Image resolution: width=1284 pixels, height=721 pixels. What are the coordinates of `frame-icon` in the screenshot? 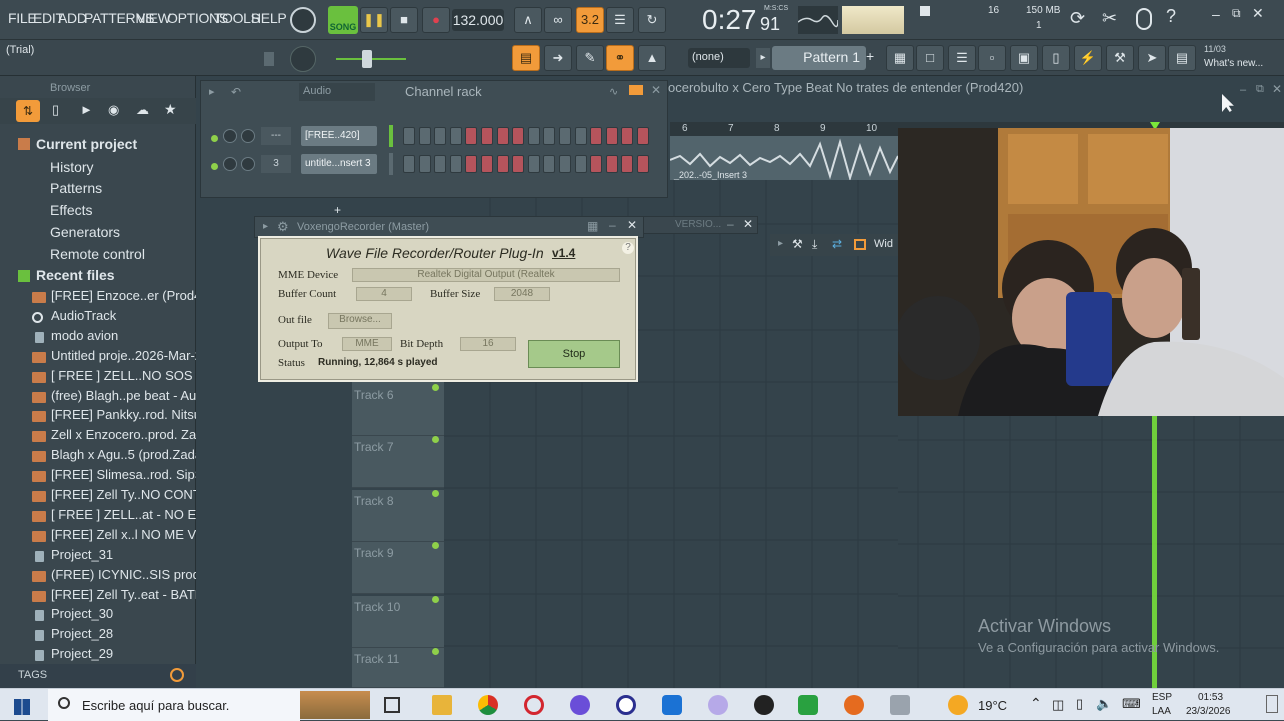 It's located at (860, 244).